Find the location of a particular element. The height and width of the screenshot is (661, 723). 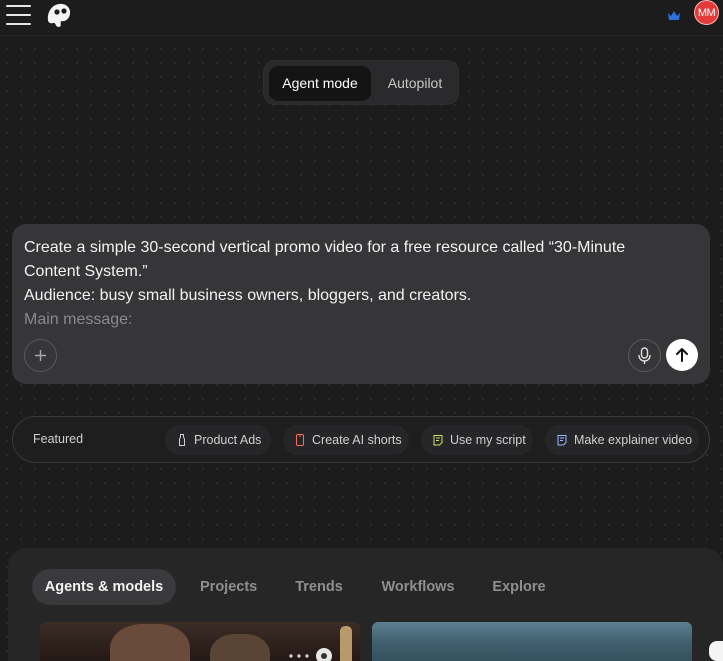

prompt-line: Content System.” is located at coordinates (86, 271).